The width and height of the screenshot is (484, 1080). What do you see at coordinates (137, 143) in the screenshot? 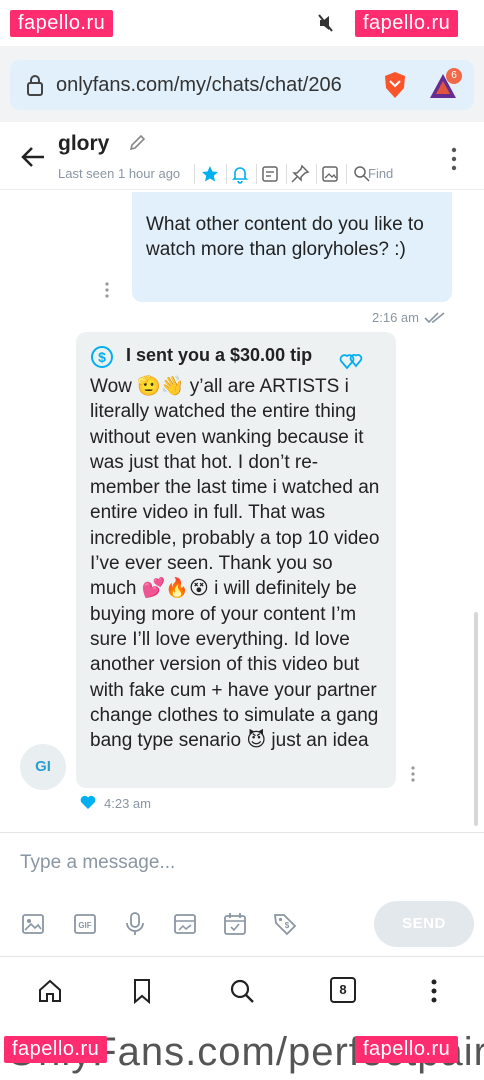
I see `pencil-icon` at bounding box center [137, 143].